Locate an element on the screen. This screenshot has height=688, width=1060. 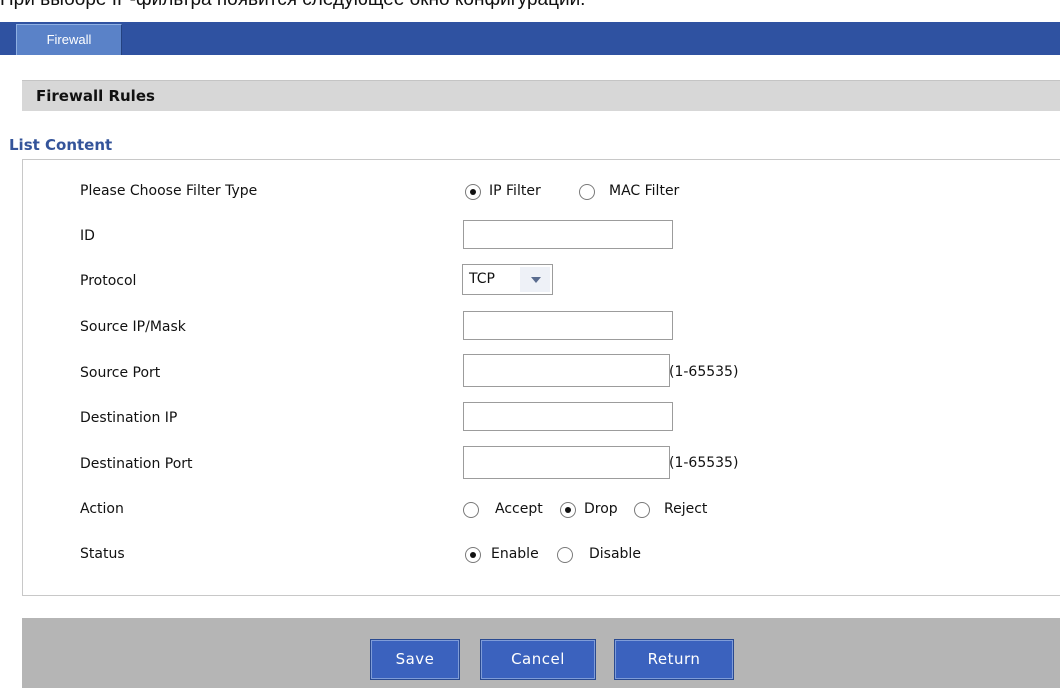
source-port-hint: (1-65535) is located at coordinates (704, 372).